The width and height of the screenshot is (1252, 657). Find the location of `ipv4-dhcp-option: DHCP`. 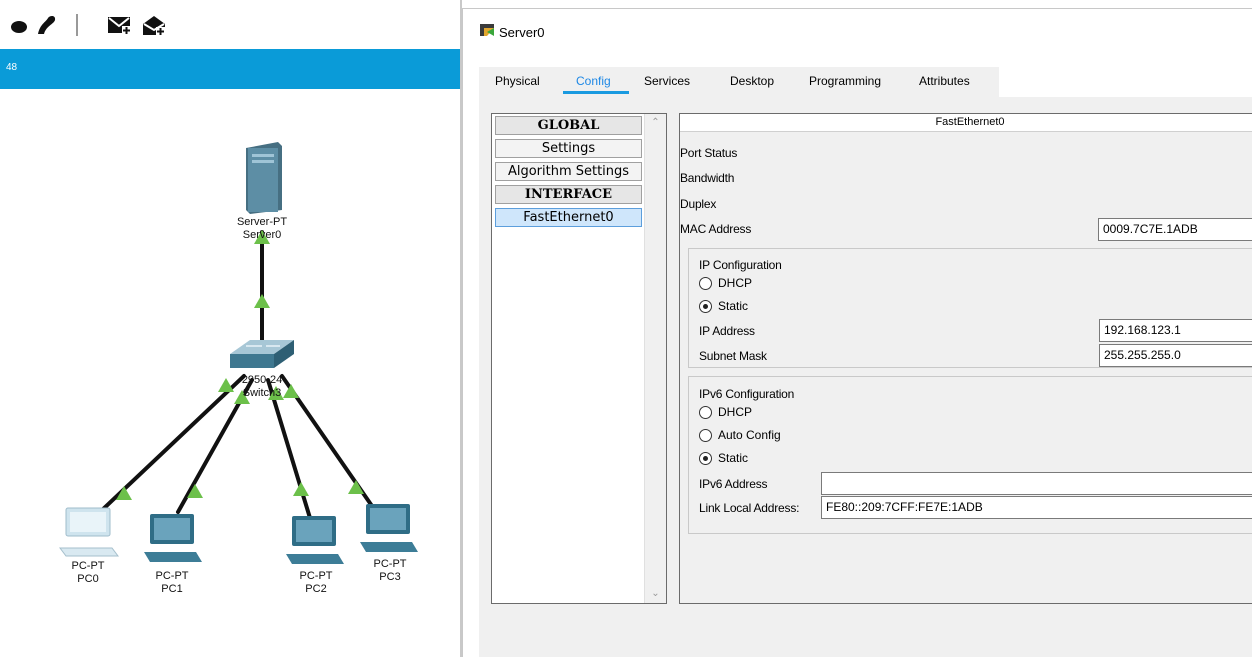

ipv4-dhcp-option: DHCP is located at coordinates (725, 283).